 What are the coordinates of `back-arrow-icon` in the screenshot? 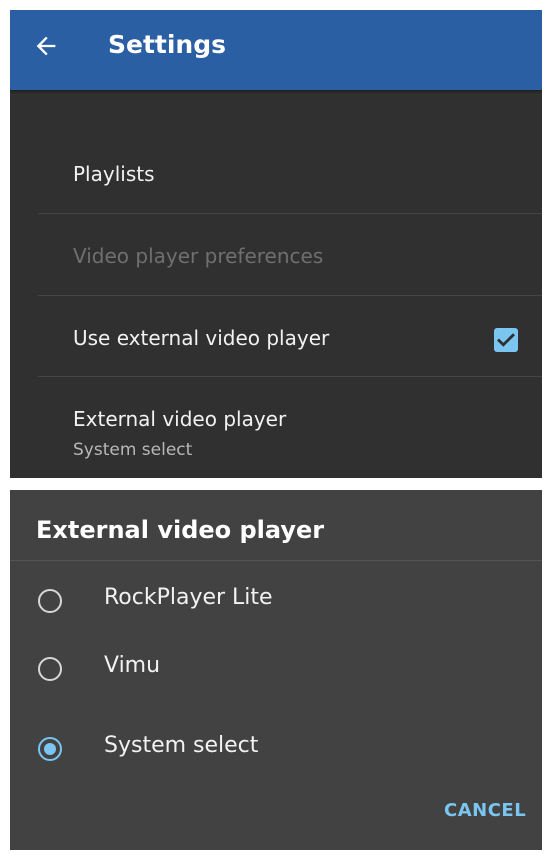 It's located at (46, 46).